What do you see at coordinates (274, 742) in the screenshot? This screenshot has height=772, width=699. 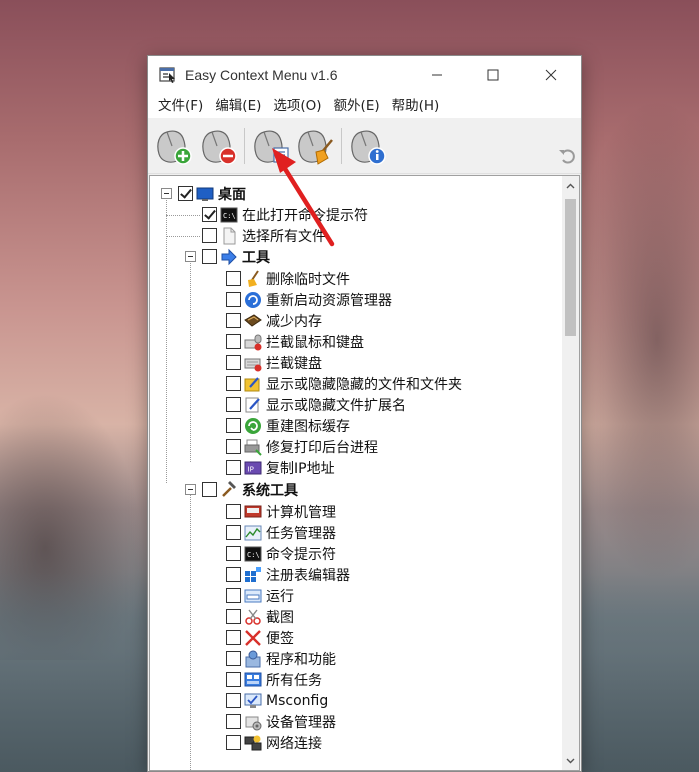 I see `tree-item: 网络连接` at bounding box center [274, 742].